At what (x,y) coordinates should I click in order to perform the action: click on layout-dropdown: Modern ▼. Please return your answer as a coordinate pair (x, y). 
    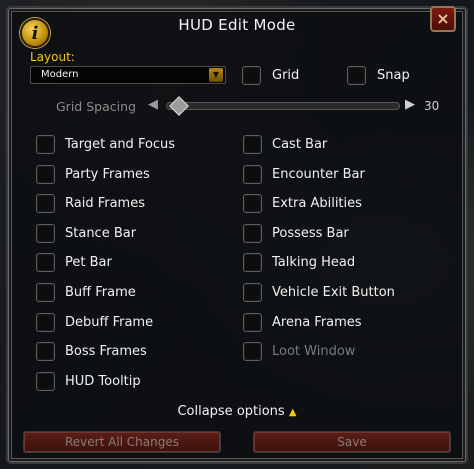
    Looking at the image, I should click on (128, 75).